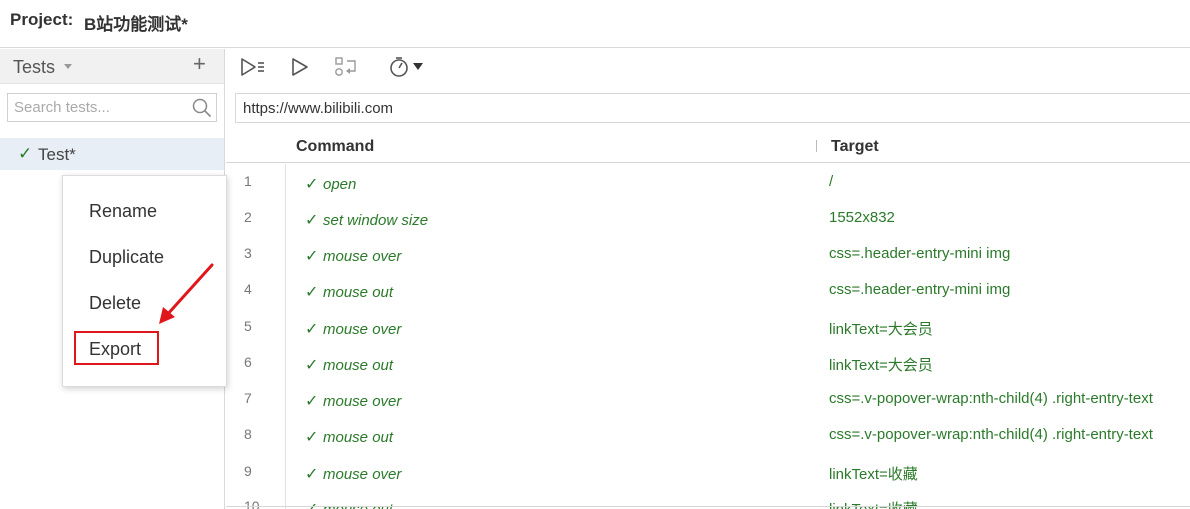  I want to click on row-command: set window size, so click(376, 220).